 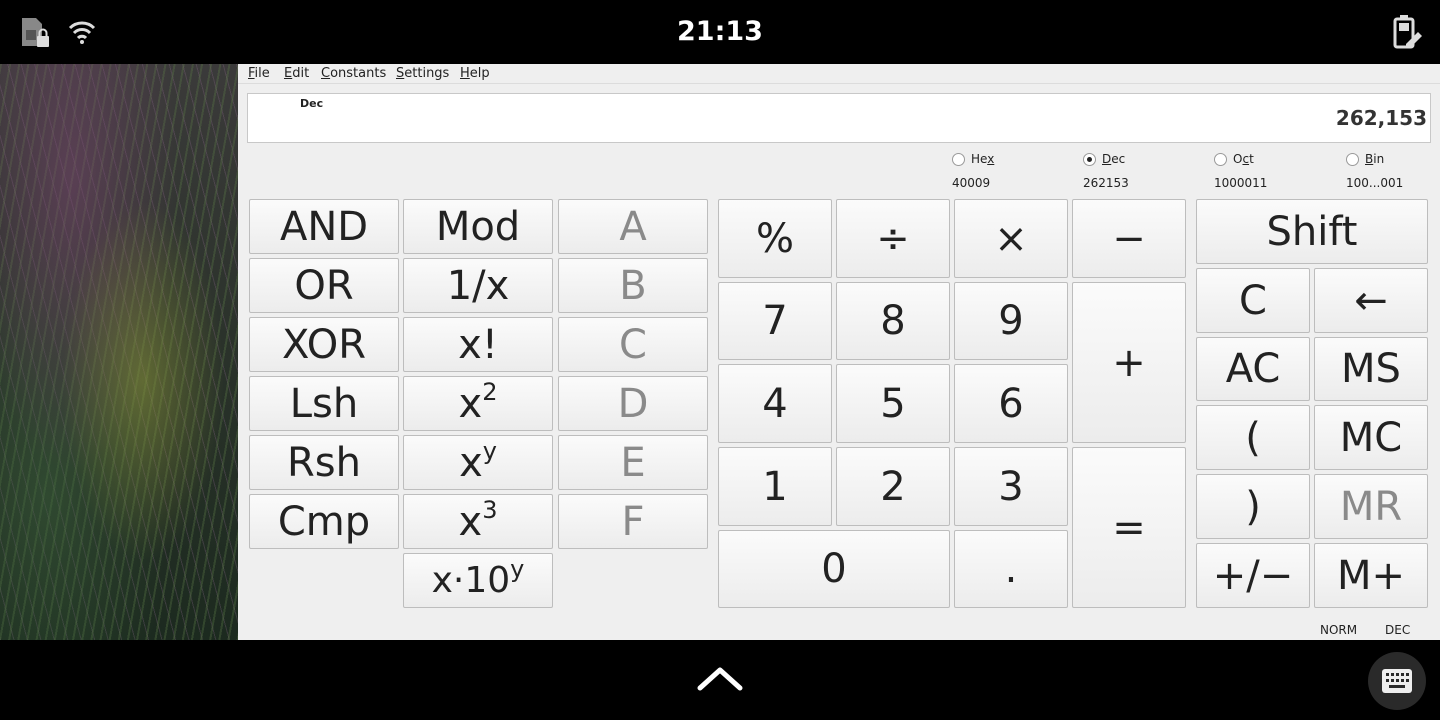 I want to click on mod-button: Mod, so click(x=478, y=226).